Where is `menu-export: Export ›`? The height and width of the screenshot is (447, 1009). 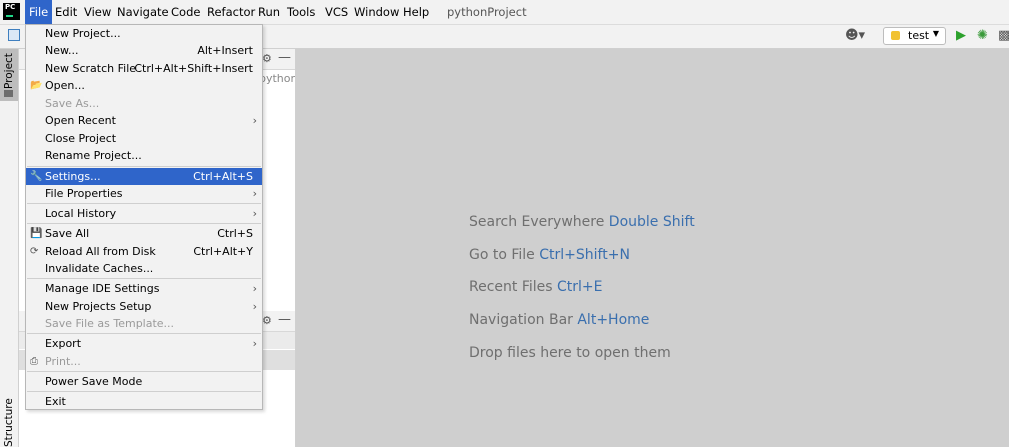
menu-export: Export › is located at coordinates (144, 343).